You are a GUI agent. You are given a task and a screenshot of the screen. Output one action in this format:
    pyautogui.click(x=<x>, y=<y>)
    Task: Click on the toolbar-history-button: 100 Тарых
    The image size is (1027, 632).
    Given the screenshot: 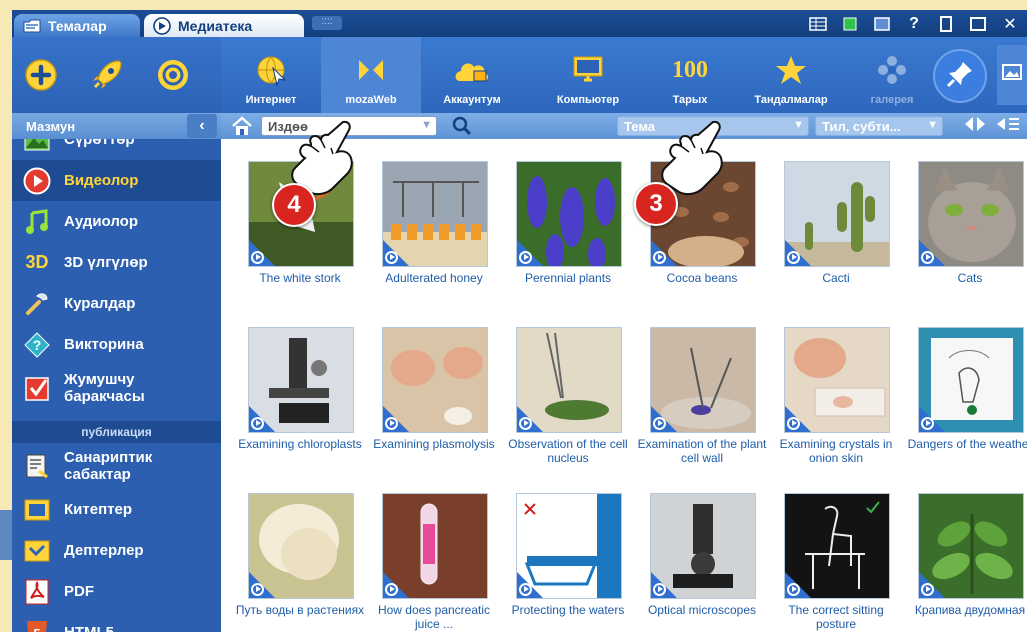 What is the action you would take?
    pyautogui.click(x=690, y=75)
    